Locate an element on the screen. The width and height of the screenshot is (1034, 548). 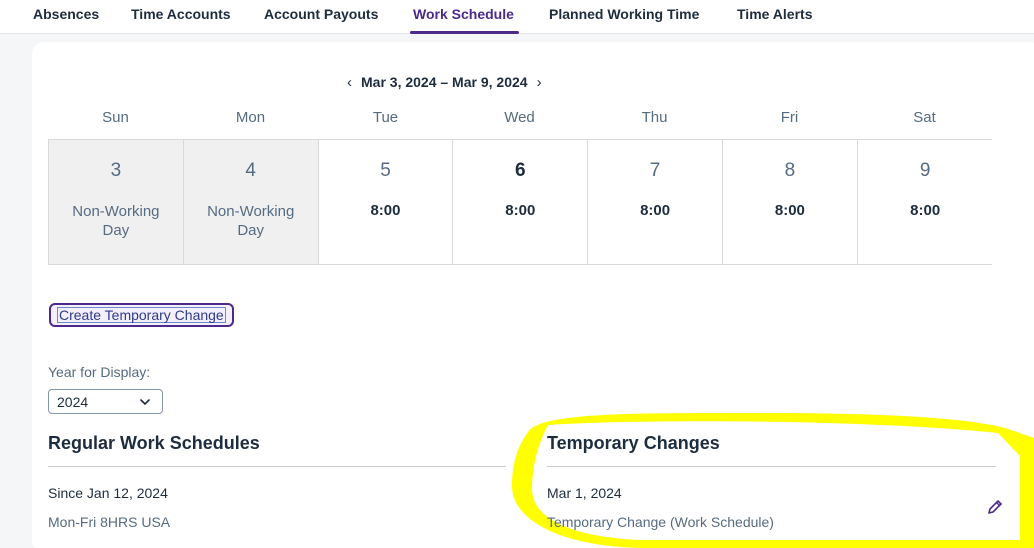
pencil-icon is located at coordinates (995, 507).